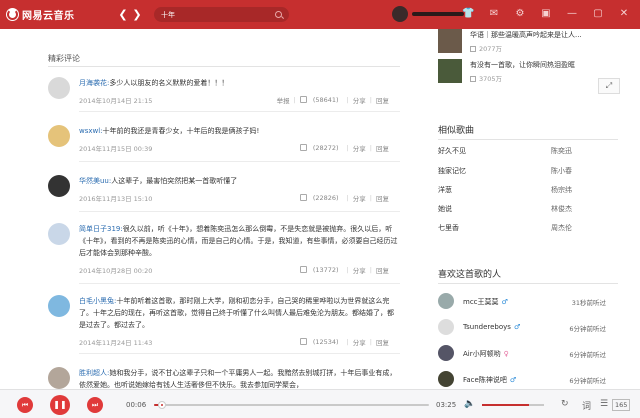 This screenshot has width=640, height=418. I want to click on back-arrow-icon: ❮, so click(123, 14).